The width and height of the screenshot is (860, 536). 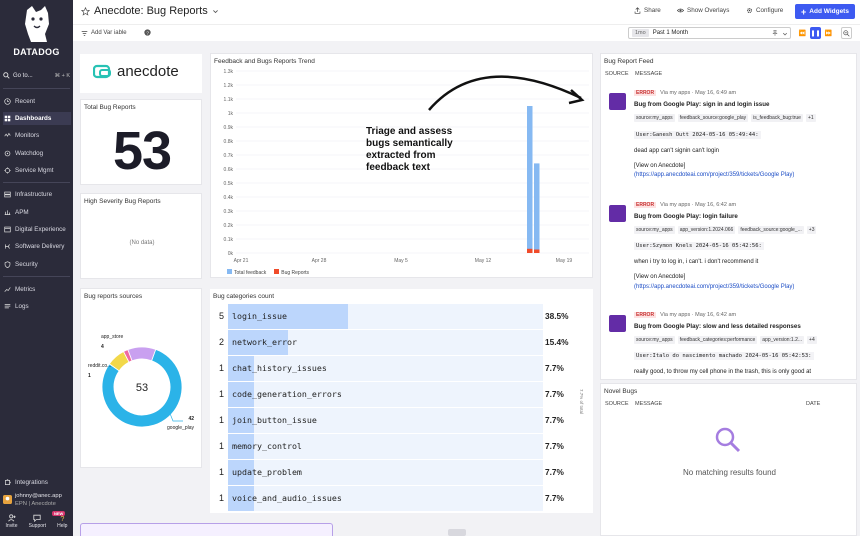 What do you see at coordinates (647, 10) in the screenshot?
I see `share-button: Share` at bounding box center [647, 10].